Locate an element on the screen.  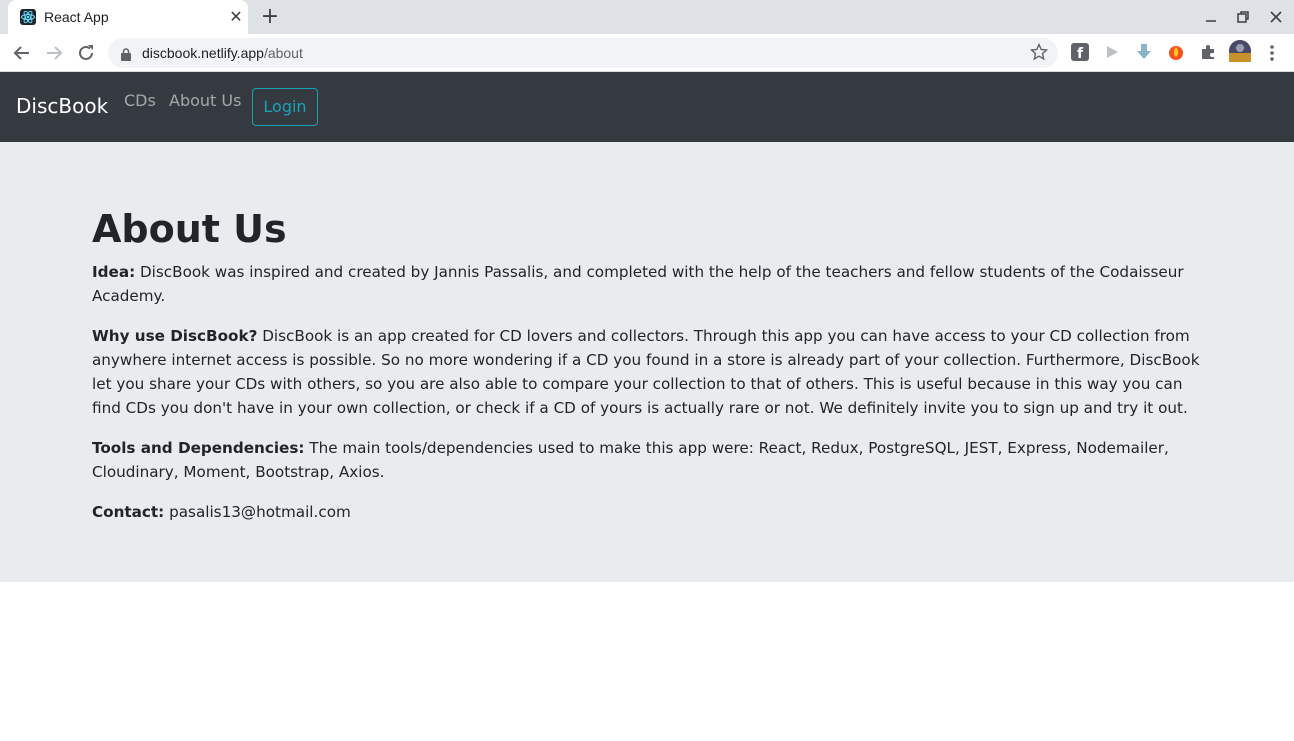
extensions-puzzle-icon is located at coordinates (1208, 52).